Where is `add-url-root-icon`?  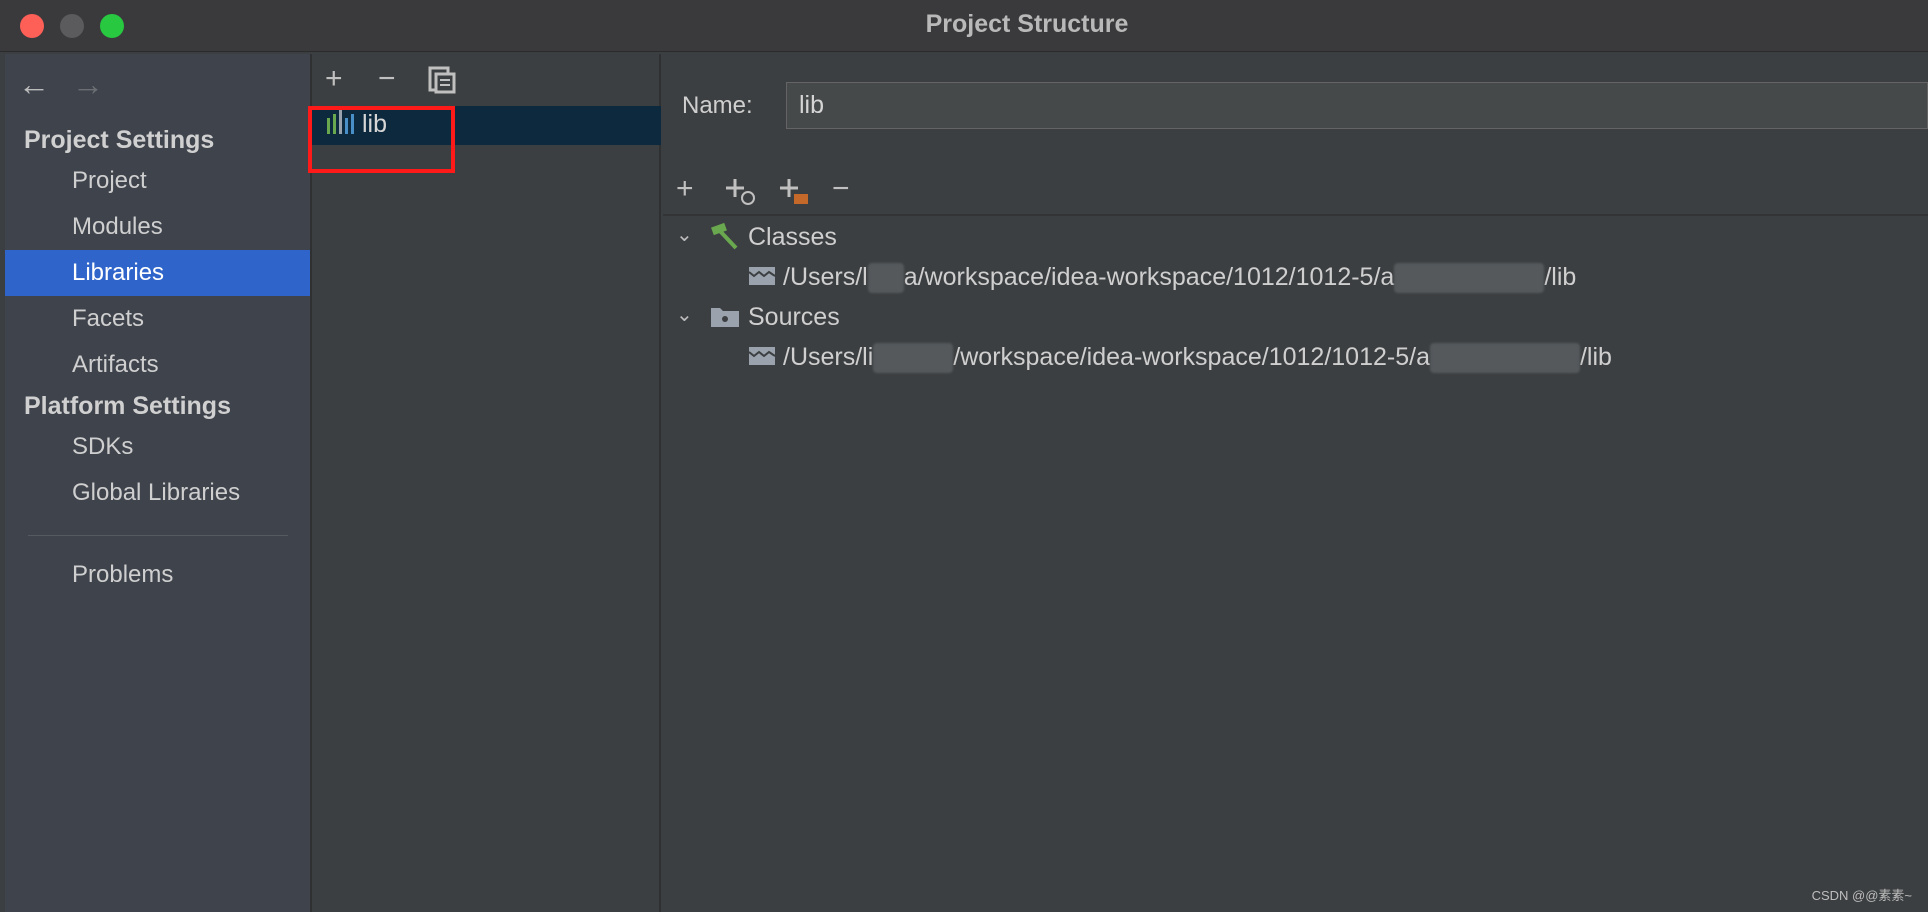 add-url-root-icon is located at coordinates (740, 191).